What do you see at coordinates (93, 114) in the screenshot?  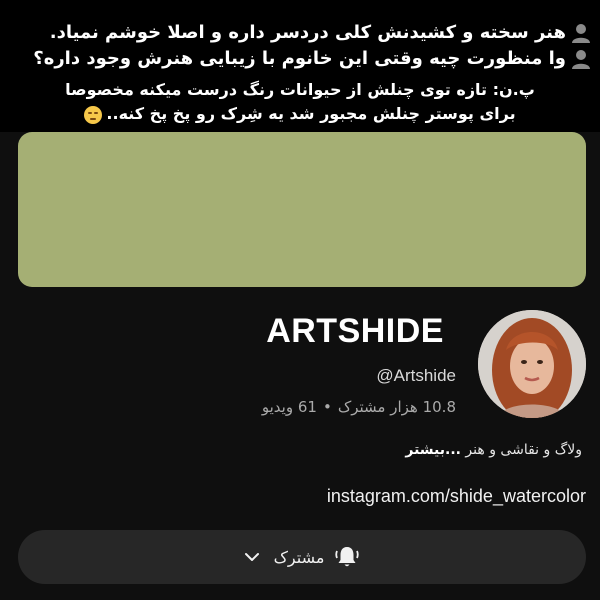 I see `pensive-face-emoji` at bounding box center [93, 114].